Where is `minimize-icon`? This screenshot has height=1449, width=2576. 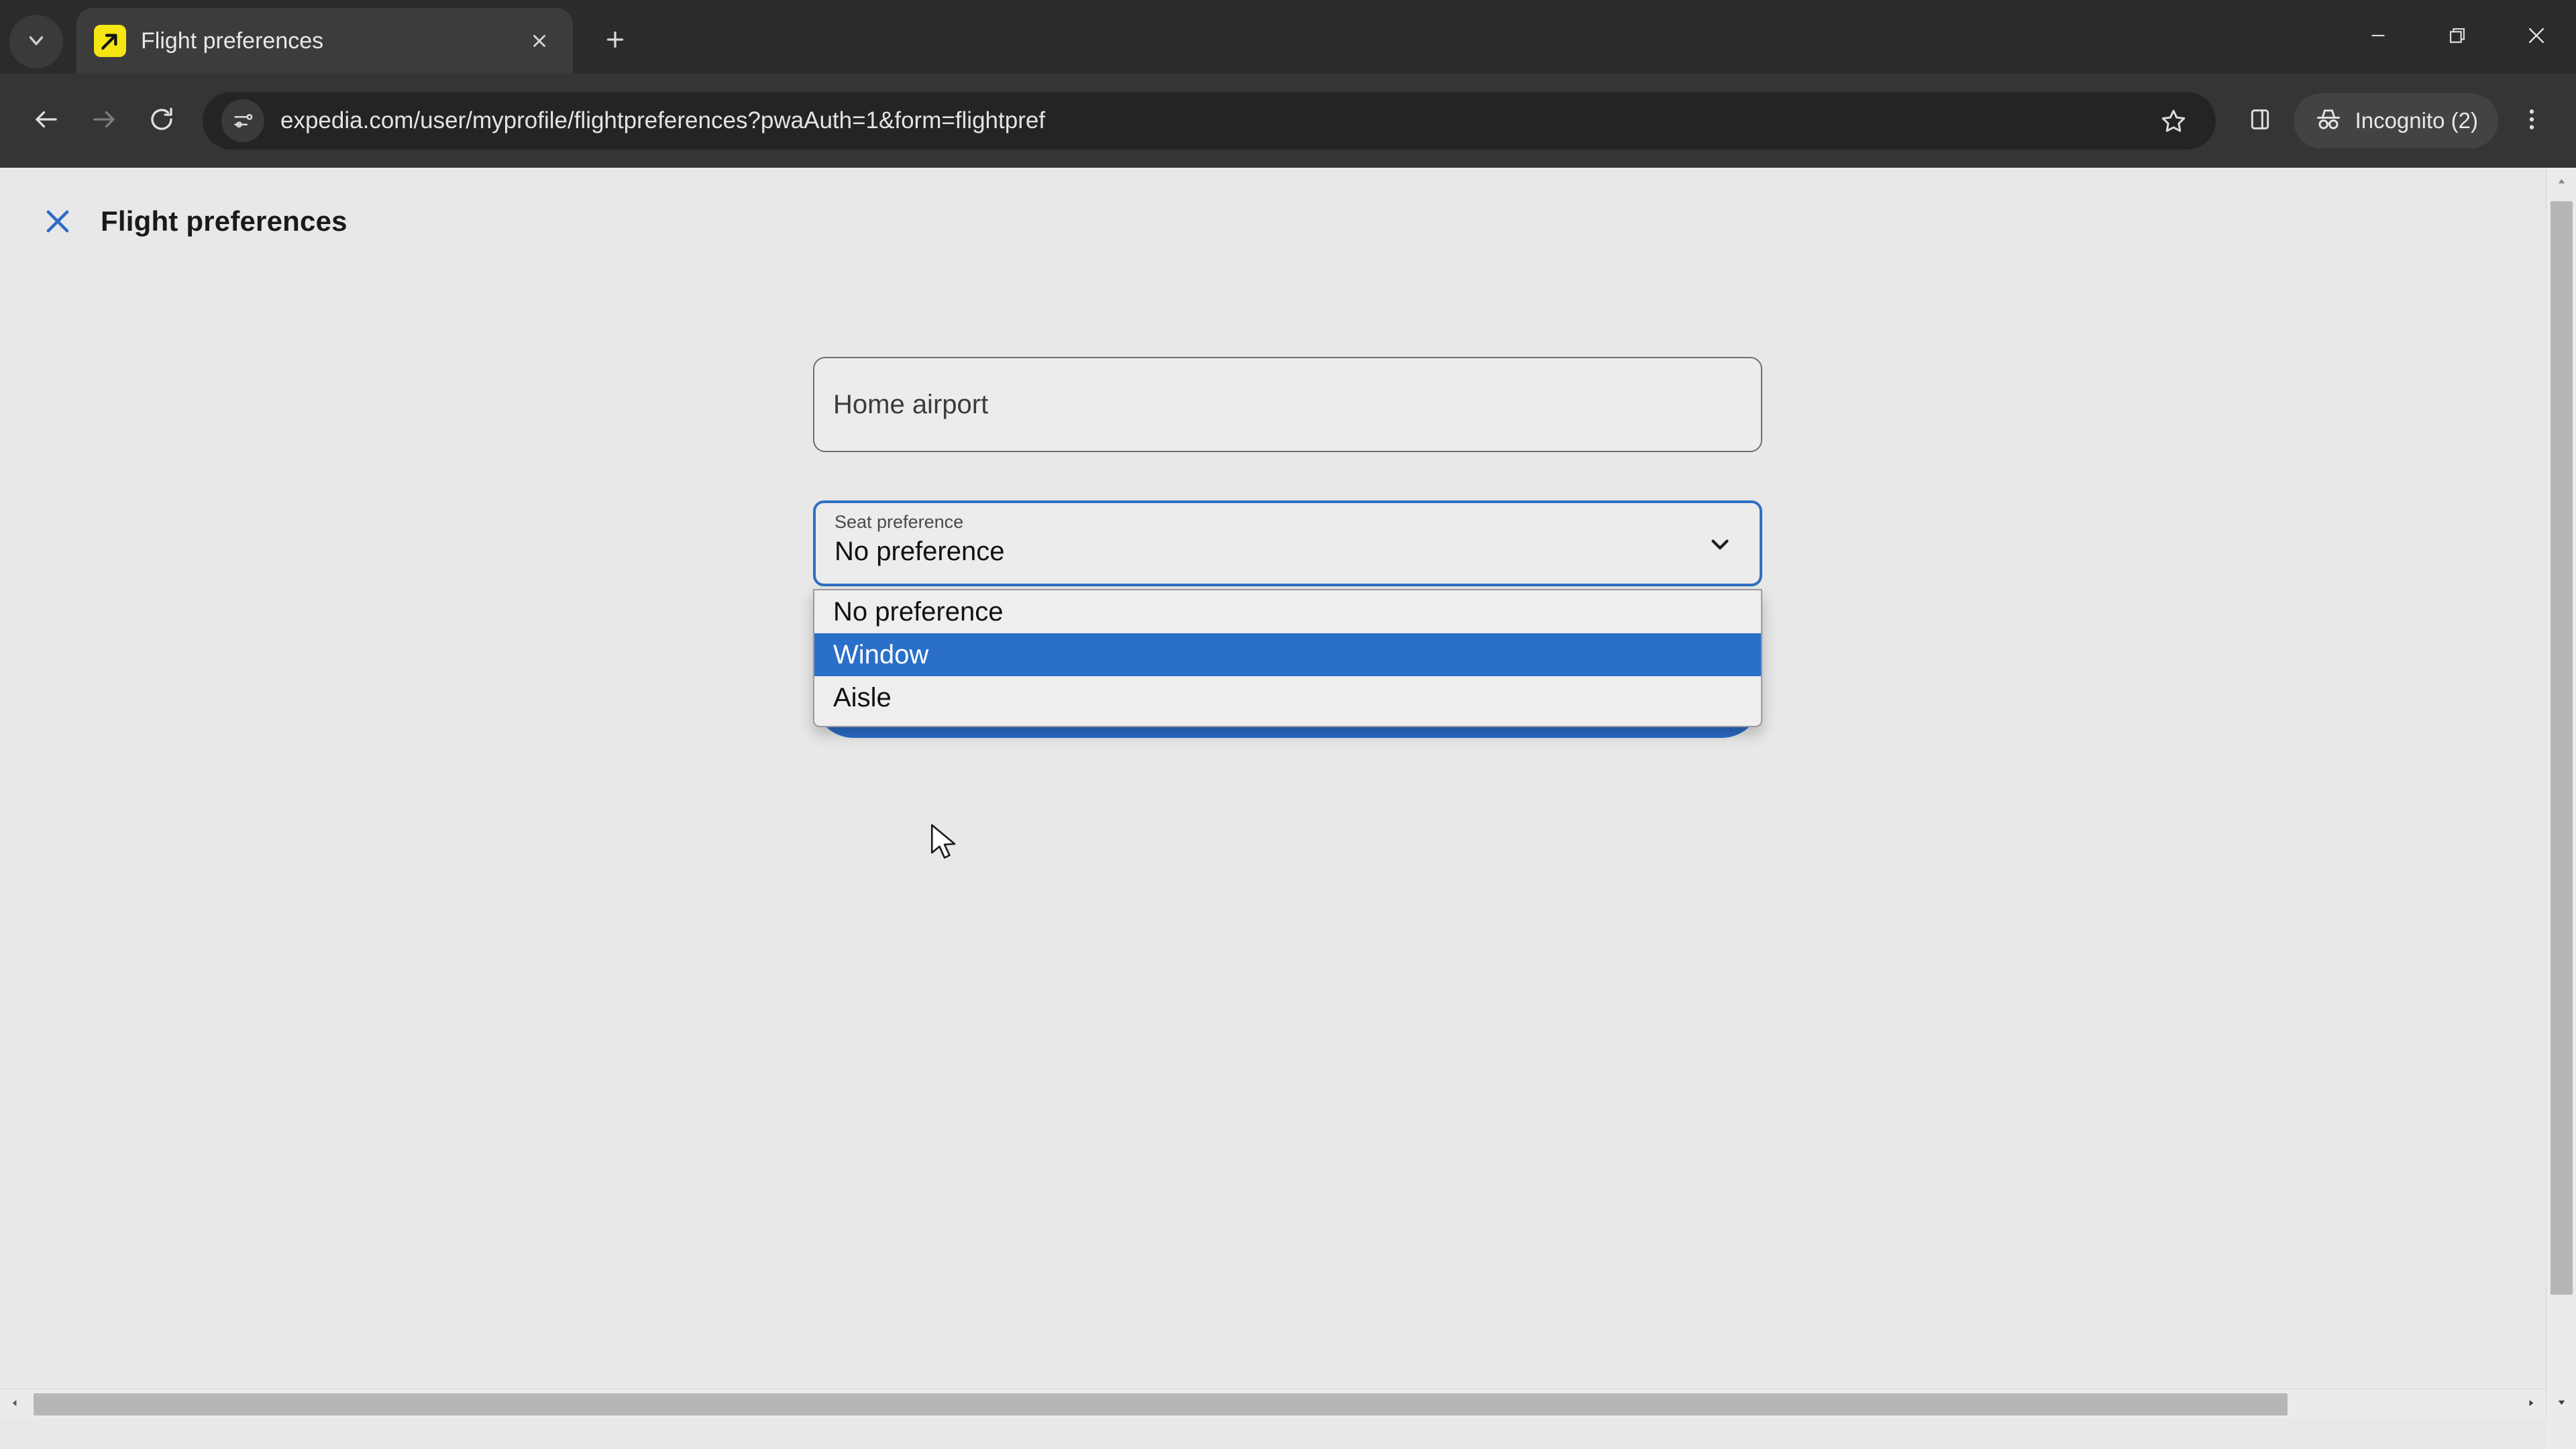
minimize-icon is located at coordinates (2378, 37).